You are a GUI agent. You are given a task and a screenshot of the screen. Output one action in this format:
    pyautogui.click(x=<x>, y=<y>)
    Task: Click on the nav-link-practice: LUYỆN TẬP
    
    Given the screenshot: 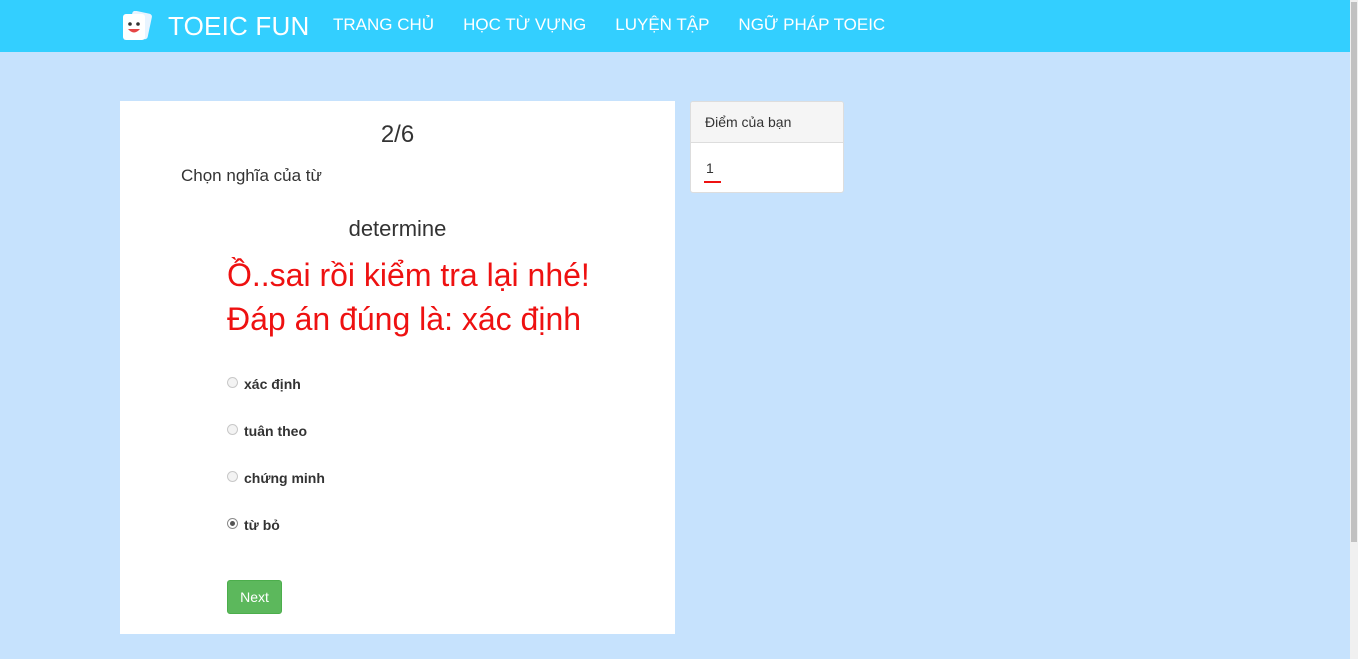 What is the action you would take?
    pyautogui.click(x=662, y=25)
    